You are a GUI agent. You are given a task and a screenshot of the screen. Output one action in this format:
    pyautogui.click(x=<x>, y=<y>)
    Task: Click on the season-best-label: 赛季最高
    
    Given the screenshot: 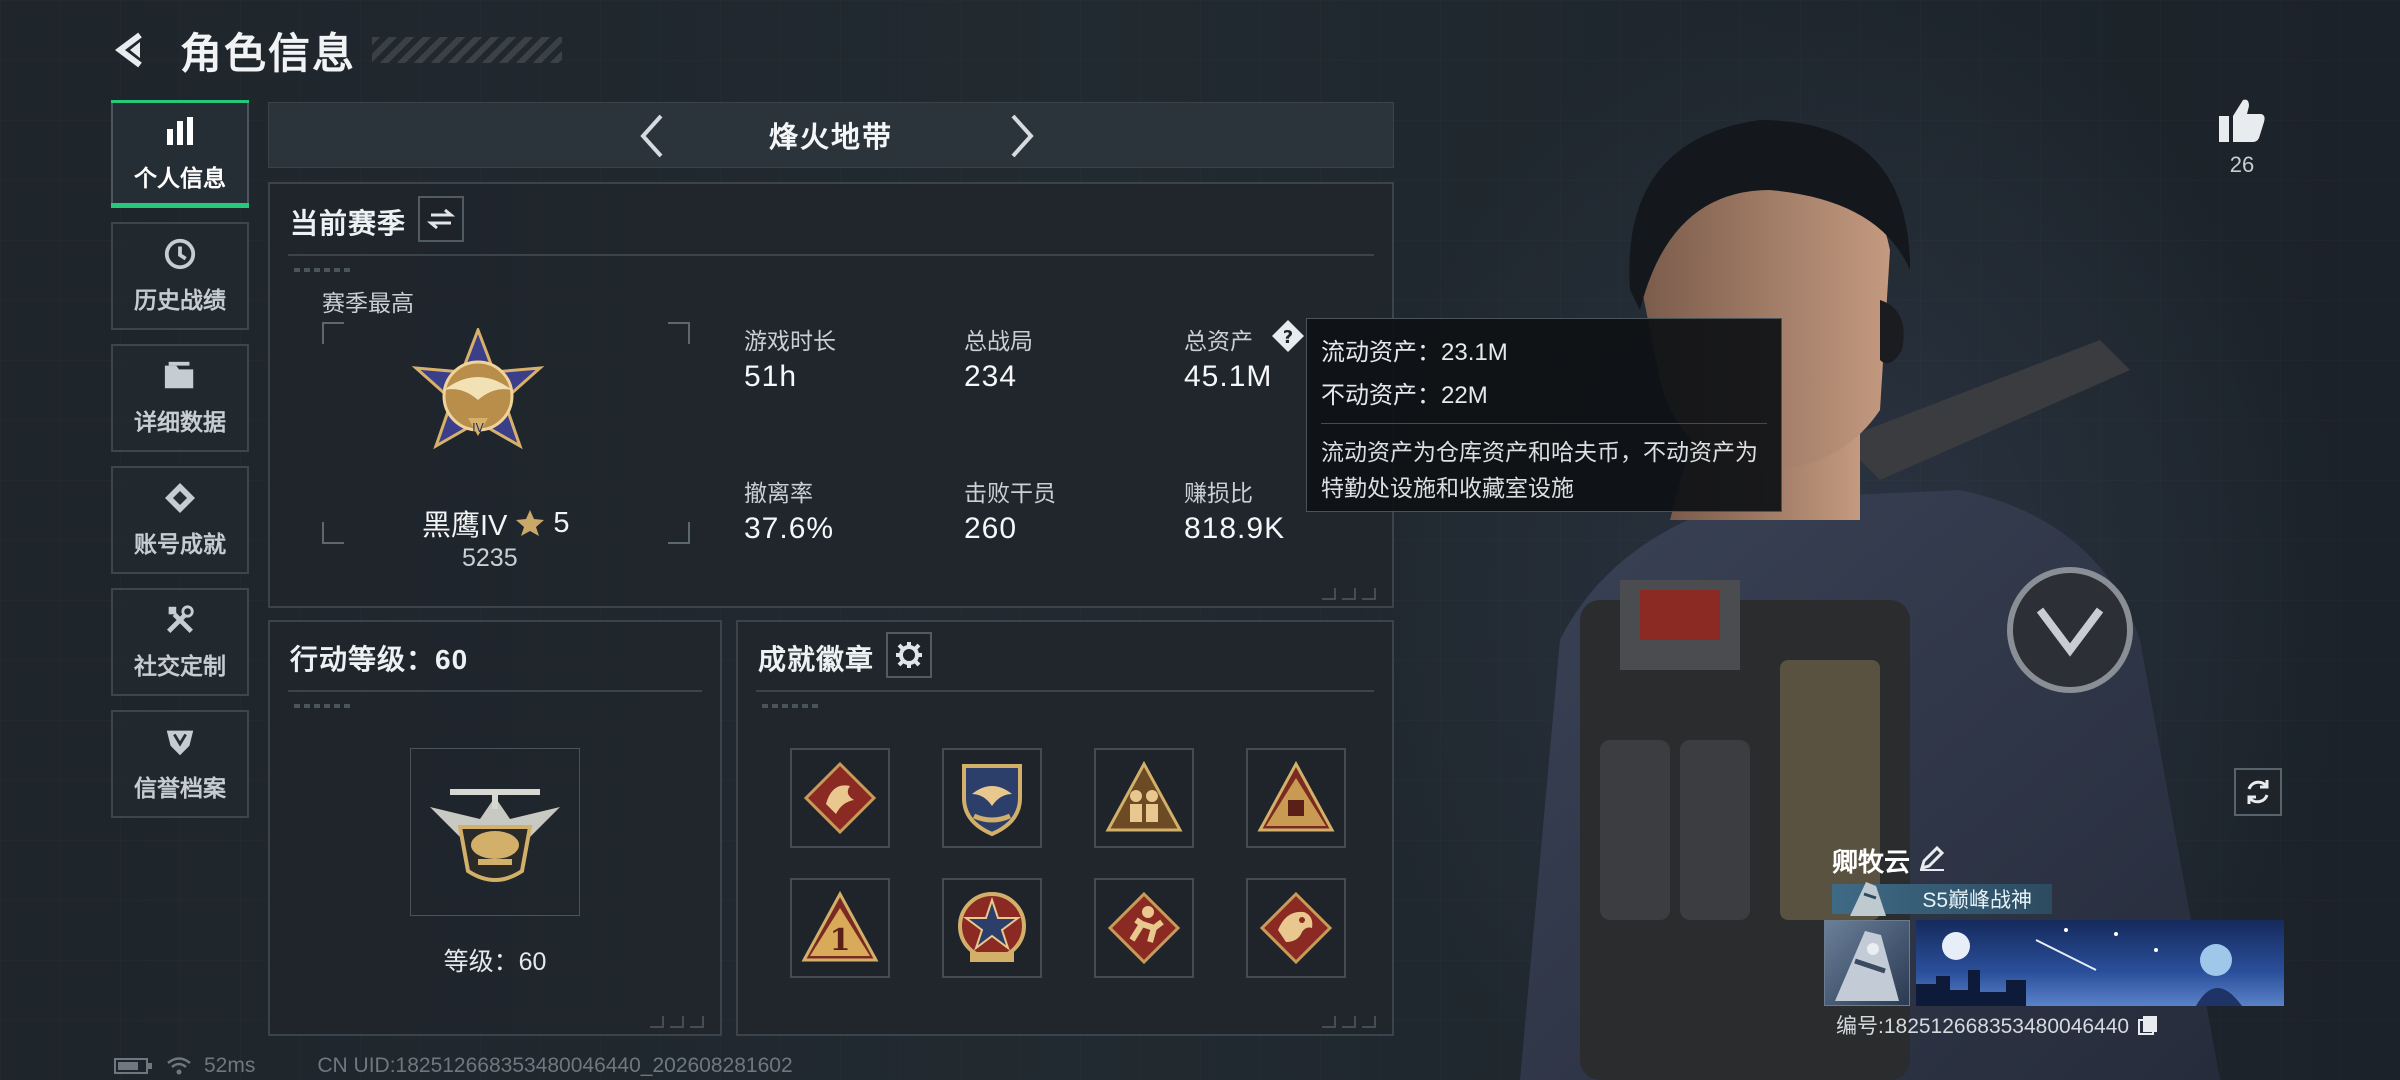 What is the action you would take?
    pyautogui.click(x=368, y=303)
    